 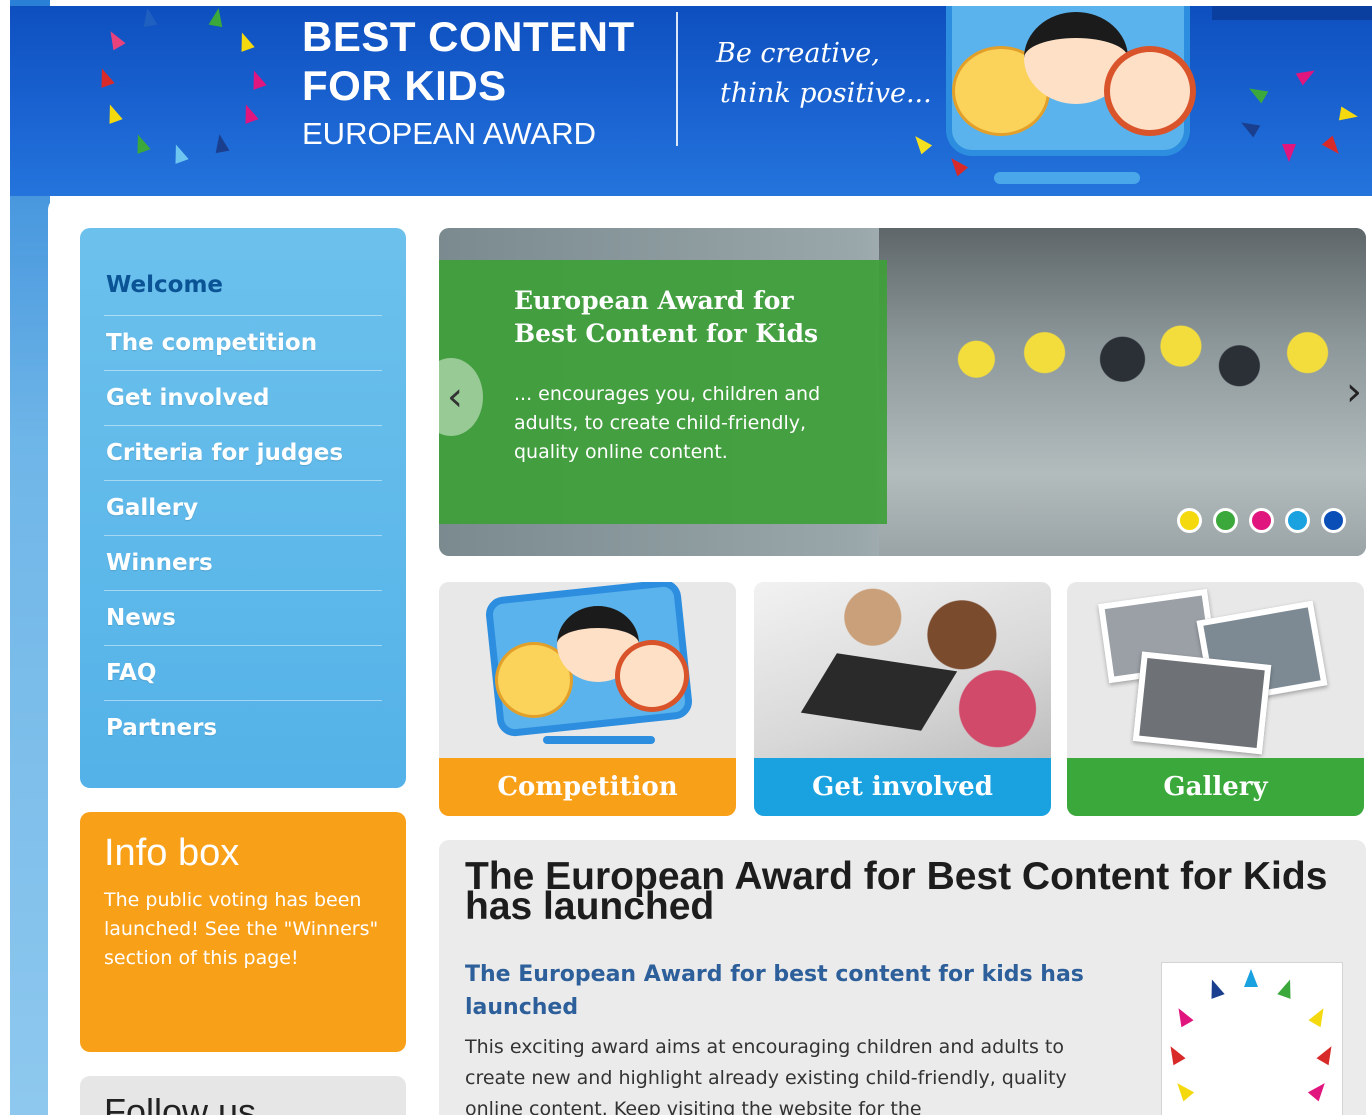 I want to click on title-line-2: FOR KIDS, so click(x=404, y=85).